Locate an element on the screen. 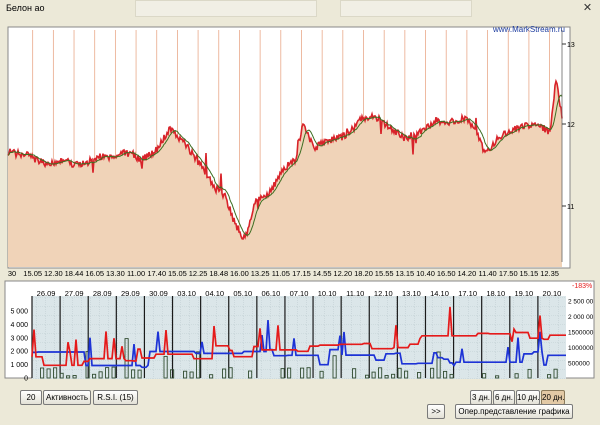 The width and height of the screenshot is (600, 425). forward-button: >> is located at coordinates (436, 411).